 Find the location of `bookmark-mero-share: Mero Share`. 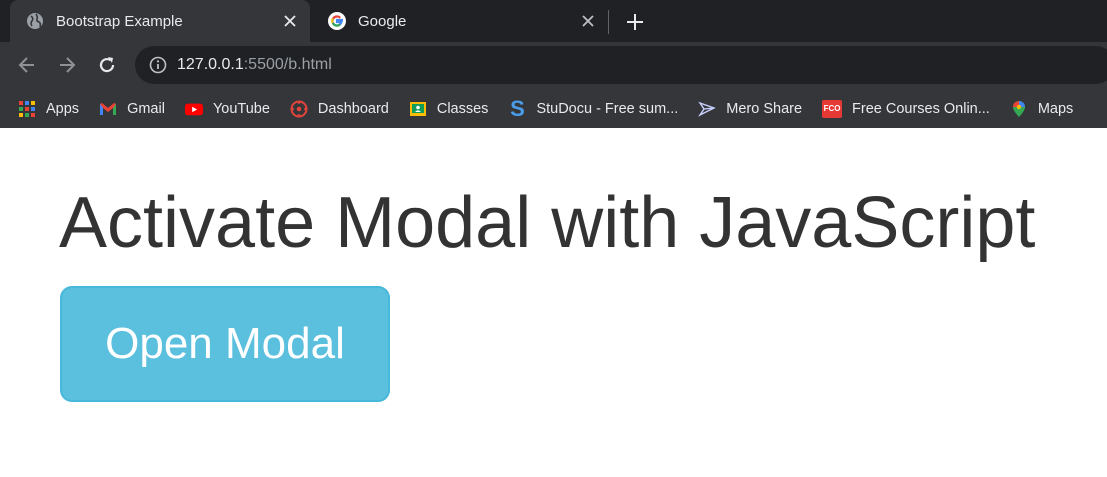

bookmark-mero-share: Mero Share is located at coordinates (750, 109).